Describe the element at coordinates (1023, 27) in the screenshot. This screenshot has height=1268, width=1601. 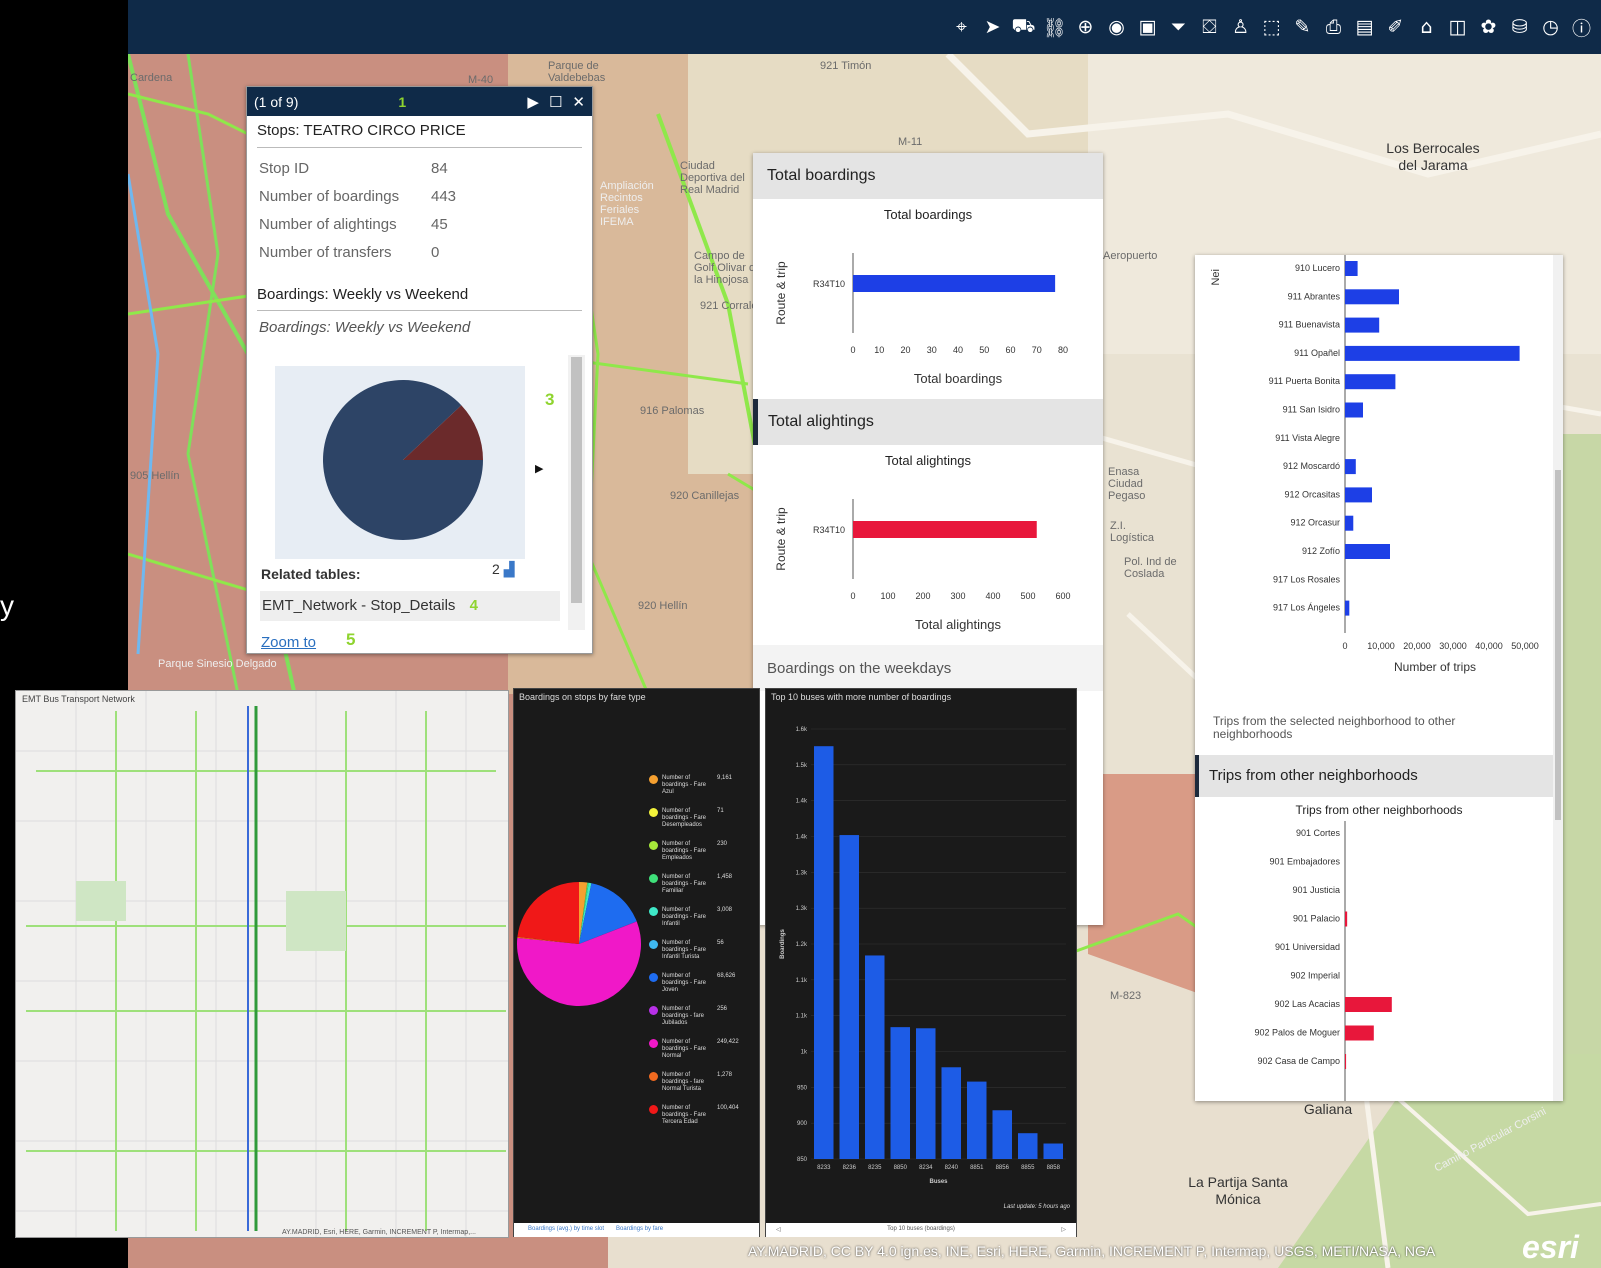
I see `bus-icon: ⛟` at that location.